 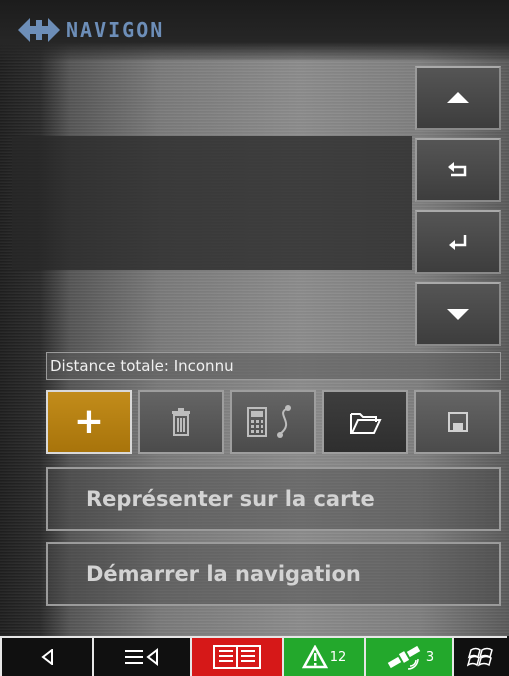 I want to click on delete-button, so click(x=181, y=422).